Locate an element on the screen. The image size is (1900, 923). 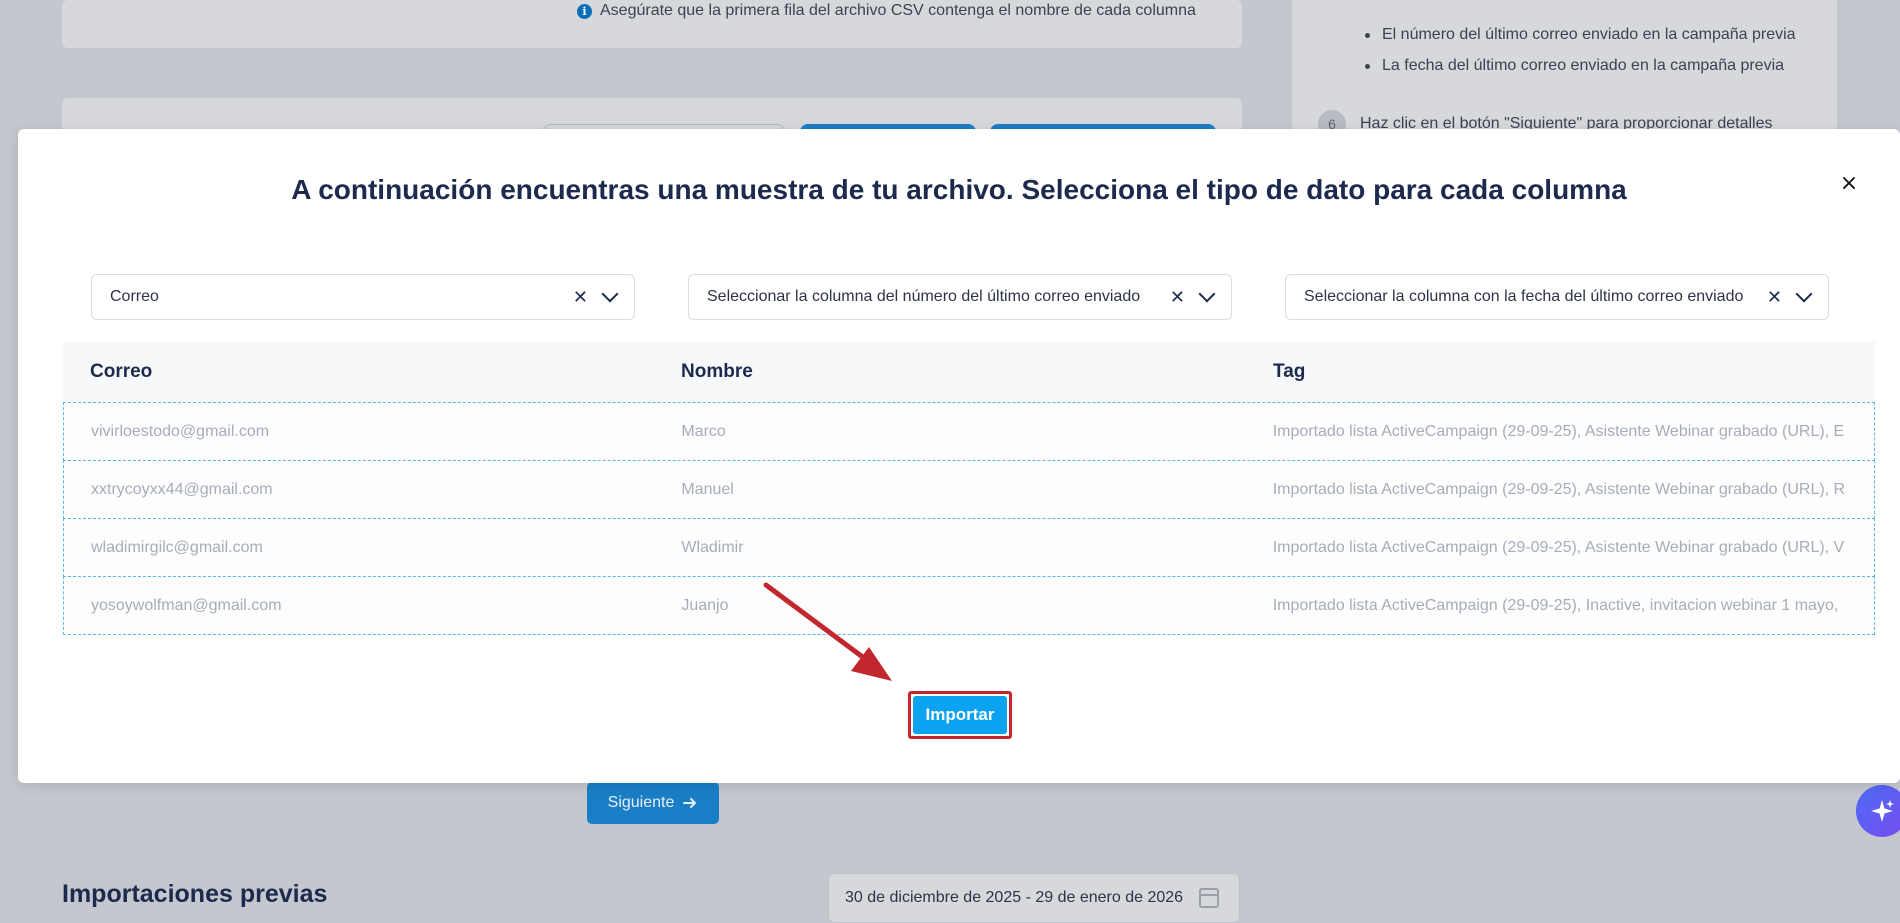
arrow-right-icon is located at coordinates (690, 803).